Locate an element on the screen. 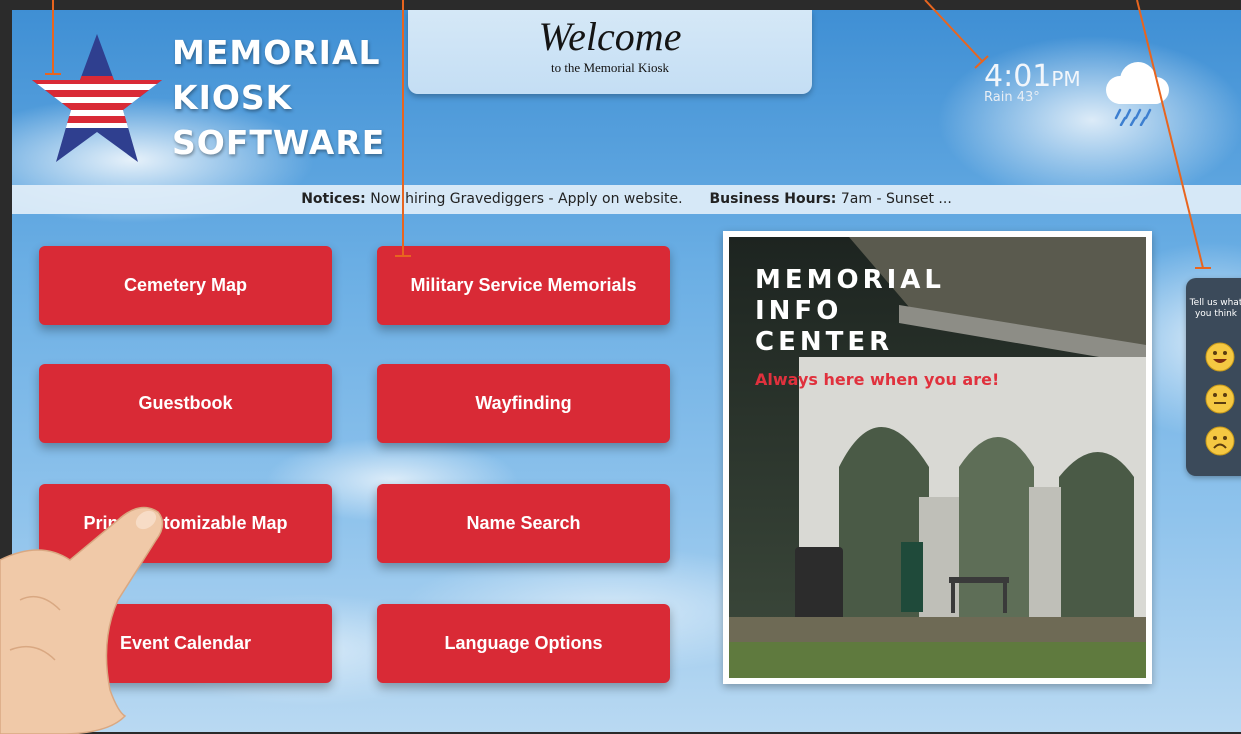 The height and width of the screenshot is (734, 1241). language-options-button: Language Options is located at coordinates (523, 643).